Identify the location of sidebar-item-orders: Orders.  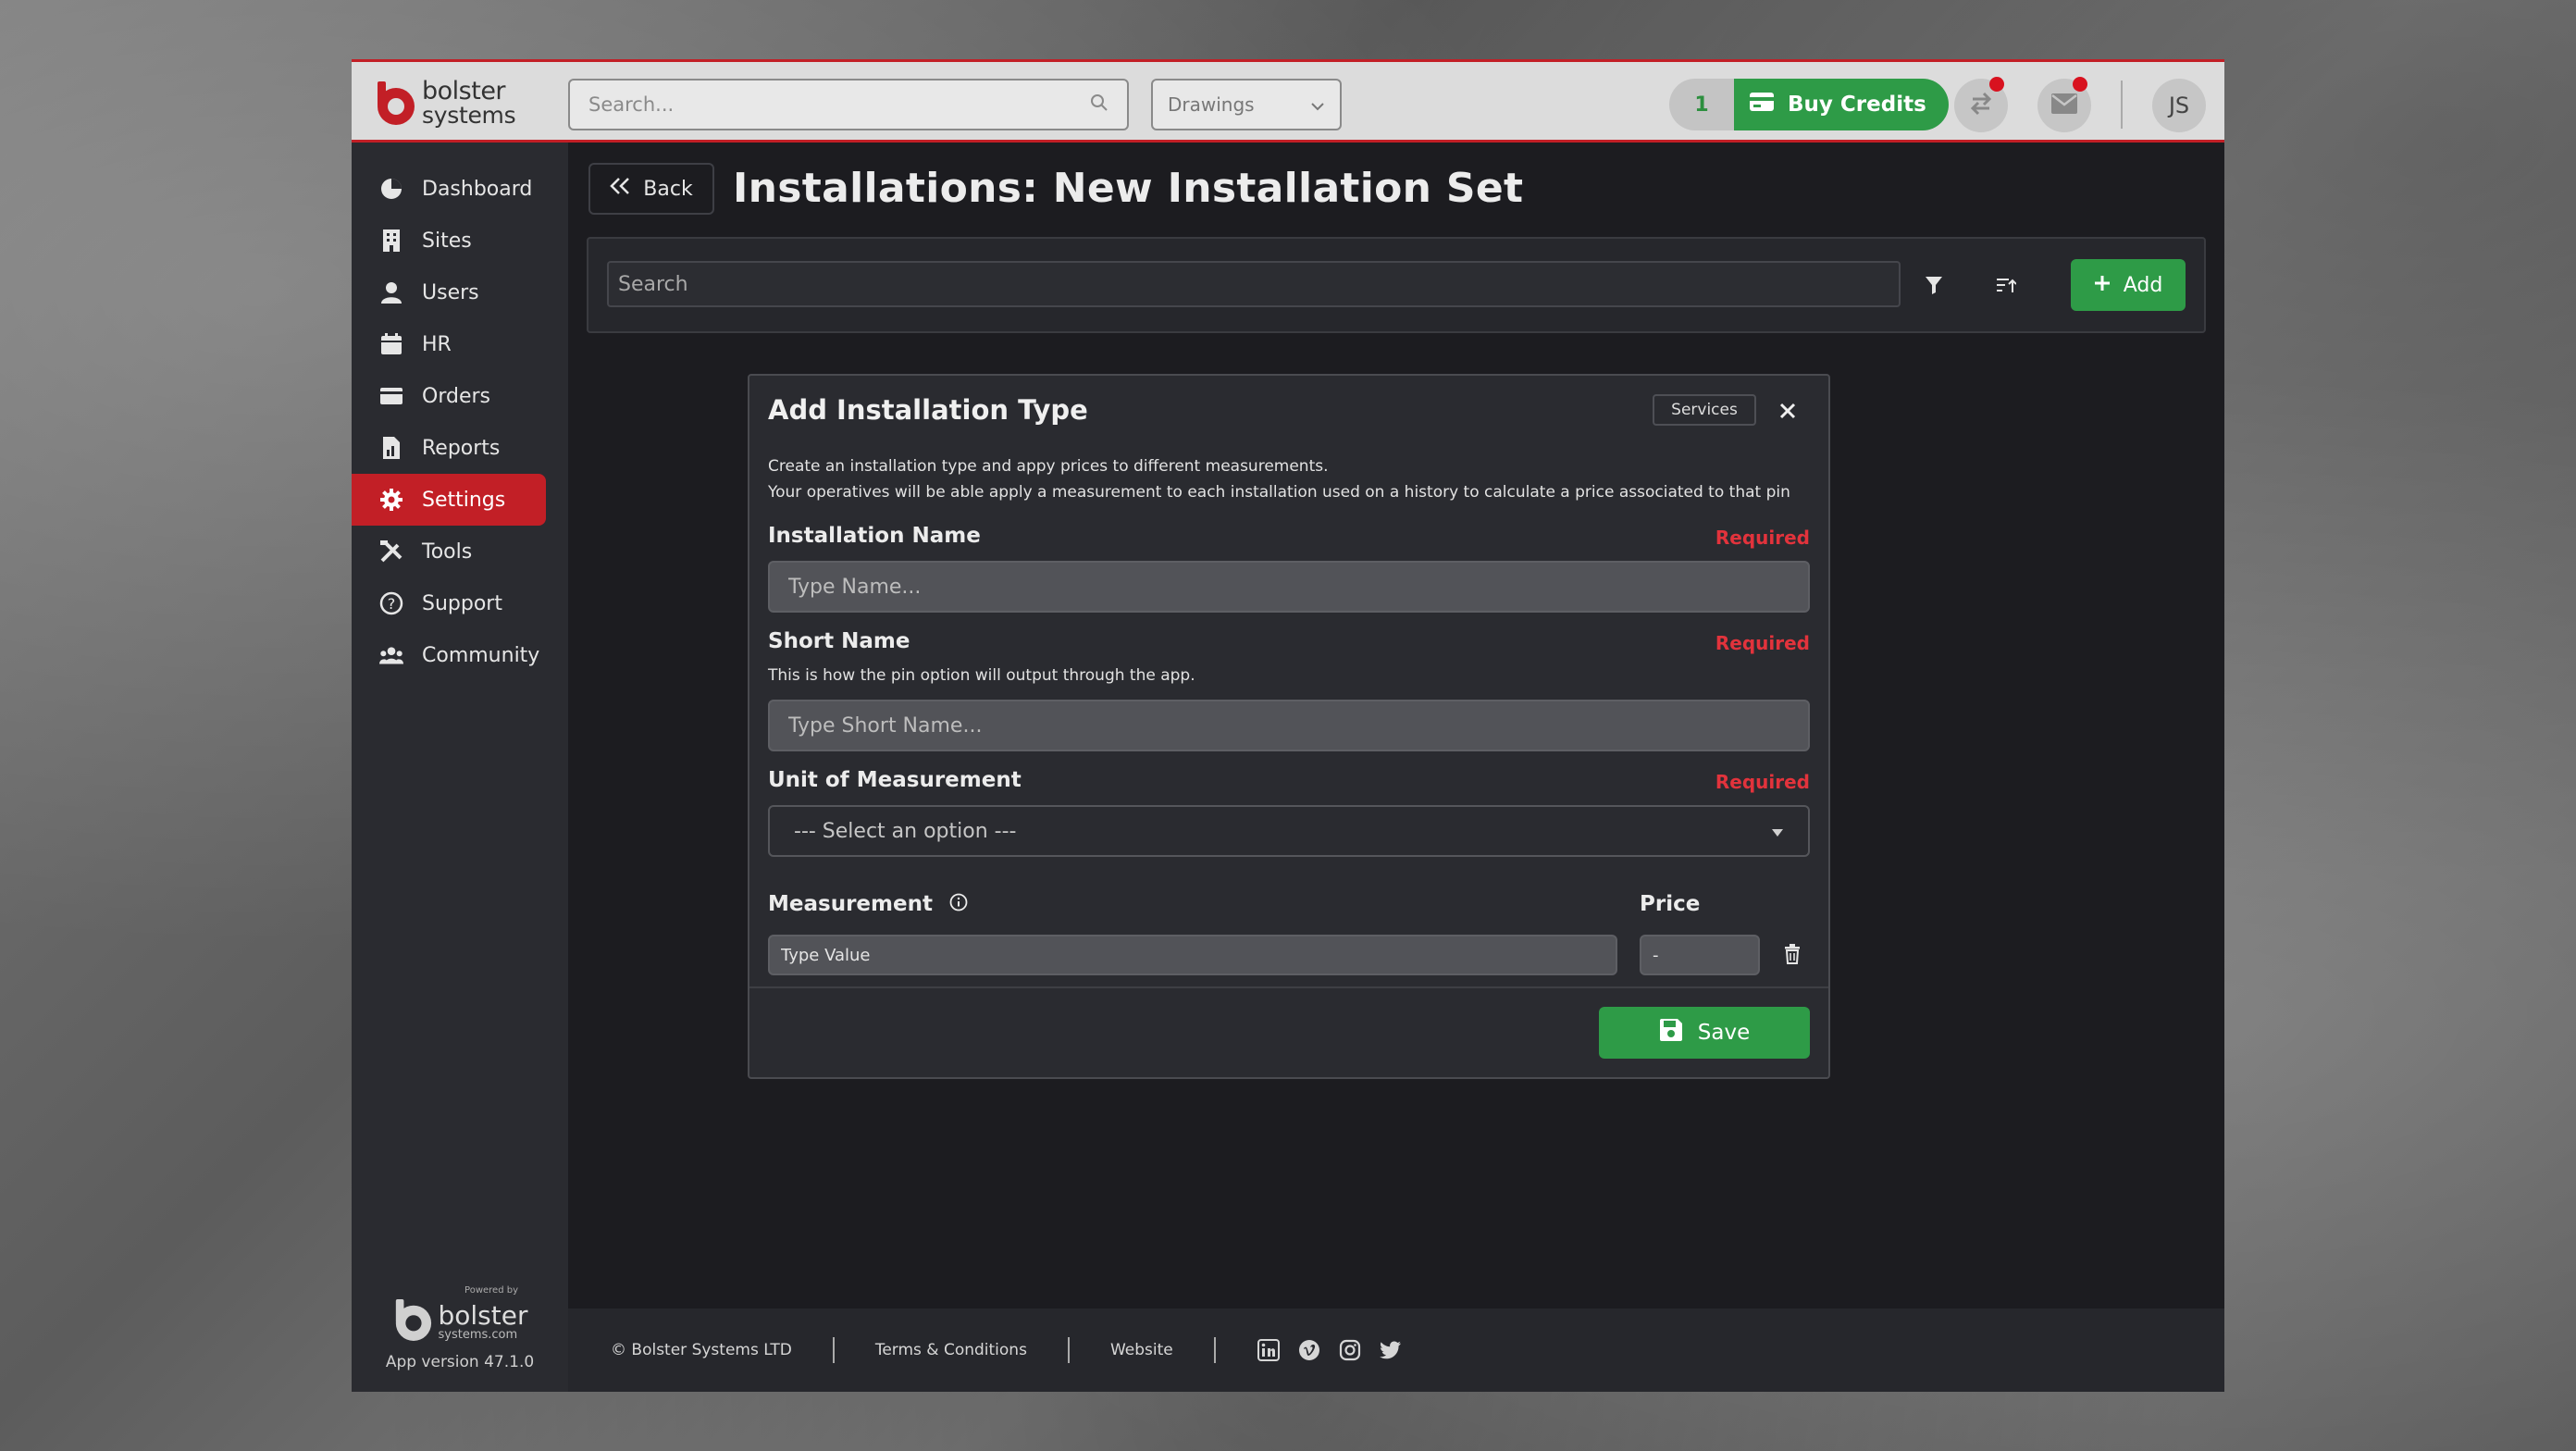
(449, 396).